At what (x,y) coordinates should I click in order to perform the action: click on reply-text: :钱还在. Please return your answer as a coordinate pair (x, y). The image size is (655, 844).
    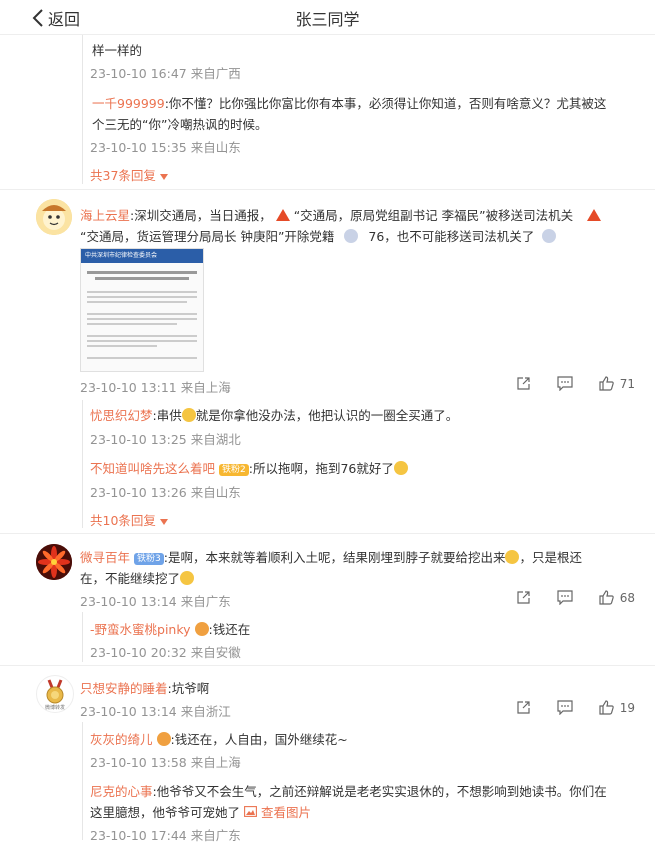
    Looking at the image, I should click on (229, 629).